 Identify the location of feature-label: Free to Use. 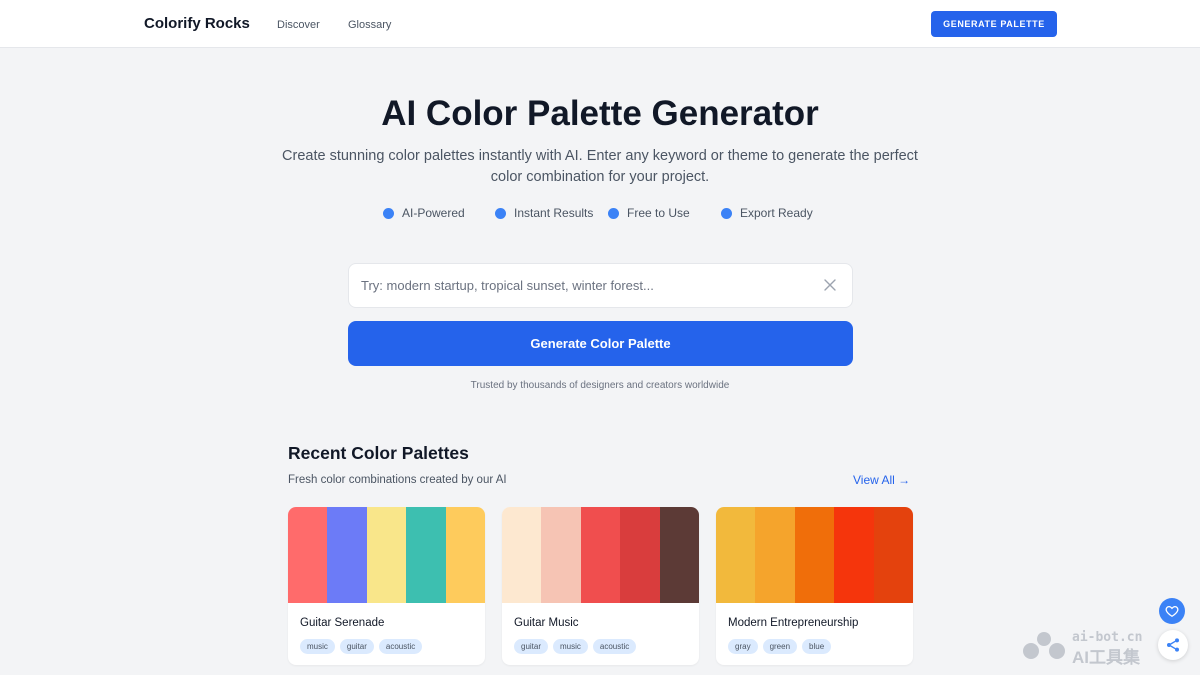
(658, 213).